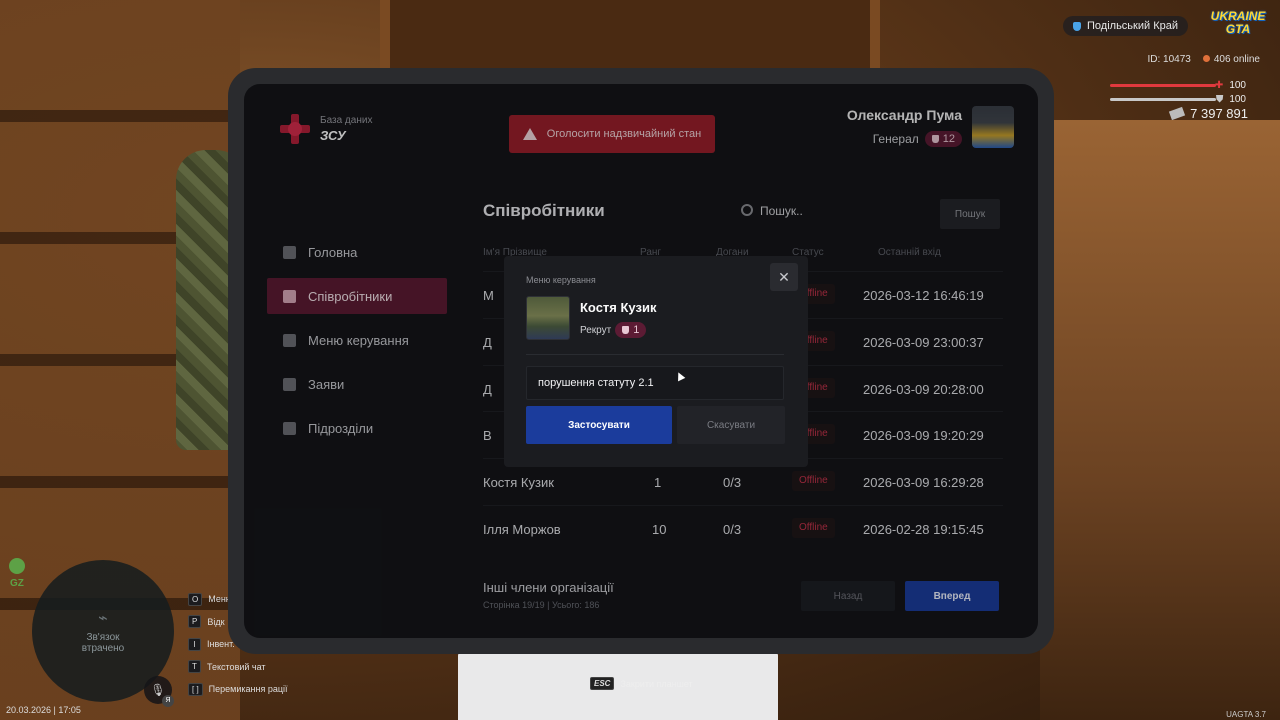  Describe the element at coordinates (631, 330) in the screenshot. I see `rank-badge: 1` at that location.